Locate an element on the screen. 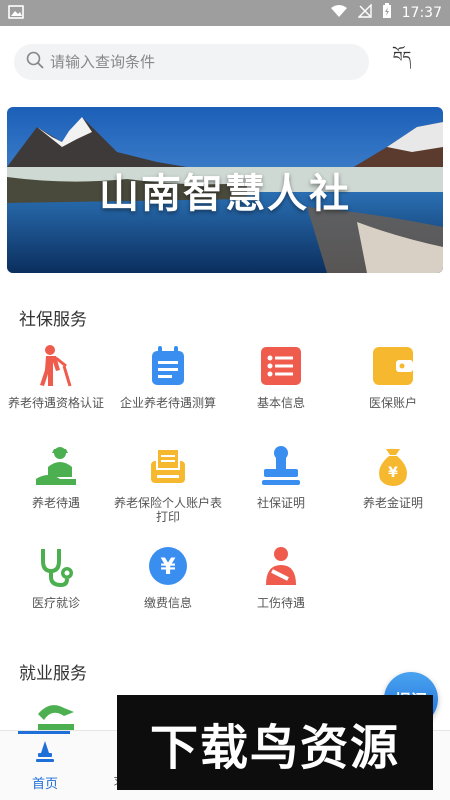 The image size is (450, 800). grid-item-work-injury: 工伤待遇 is located at coordinates (281, 589).